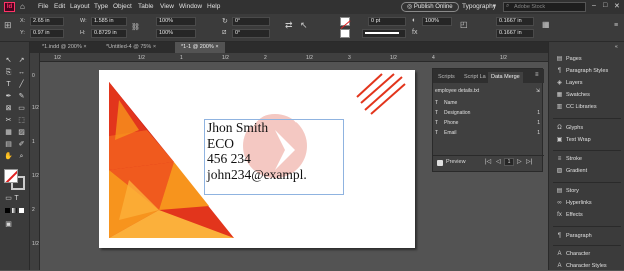  I want to click on formatting-text-icon: T, so click(16, 198).